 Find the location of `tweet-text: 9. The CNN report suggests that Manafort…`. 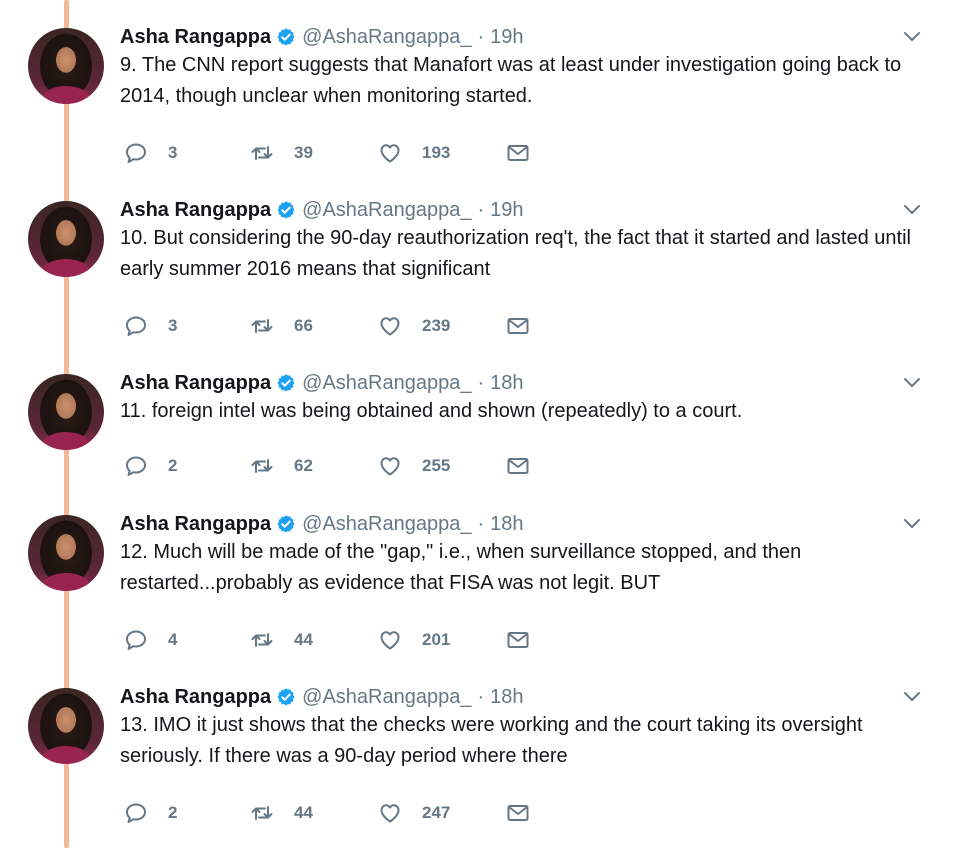

tweet-text: 9. The CNN report suggests that Manafort… is located at coordinates (511, 80).